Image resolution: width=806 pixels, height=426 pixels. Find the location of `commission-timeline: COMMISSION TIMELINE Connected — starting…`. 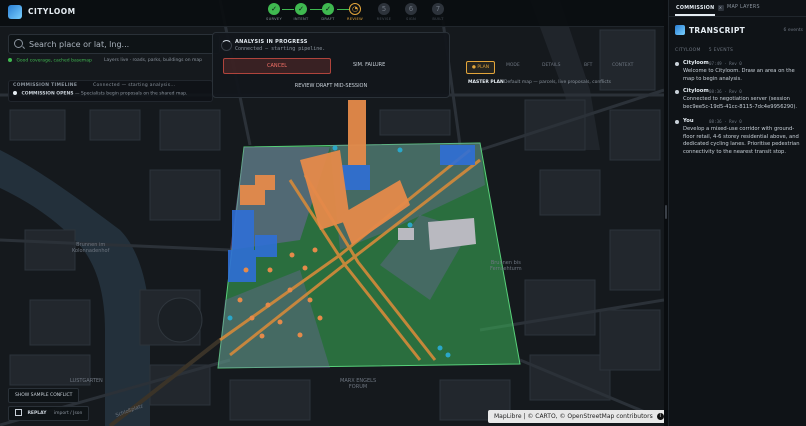

commission-timeline: COMMISSION TIMELINE Connected — starting… is located at coordinates (110, 91).